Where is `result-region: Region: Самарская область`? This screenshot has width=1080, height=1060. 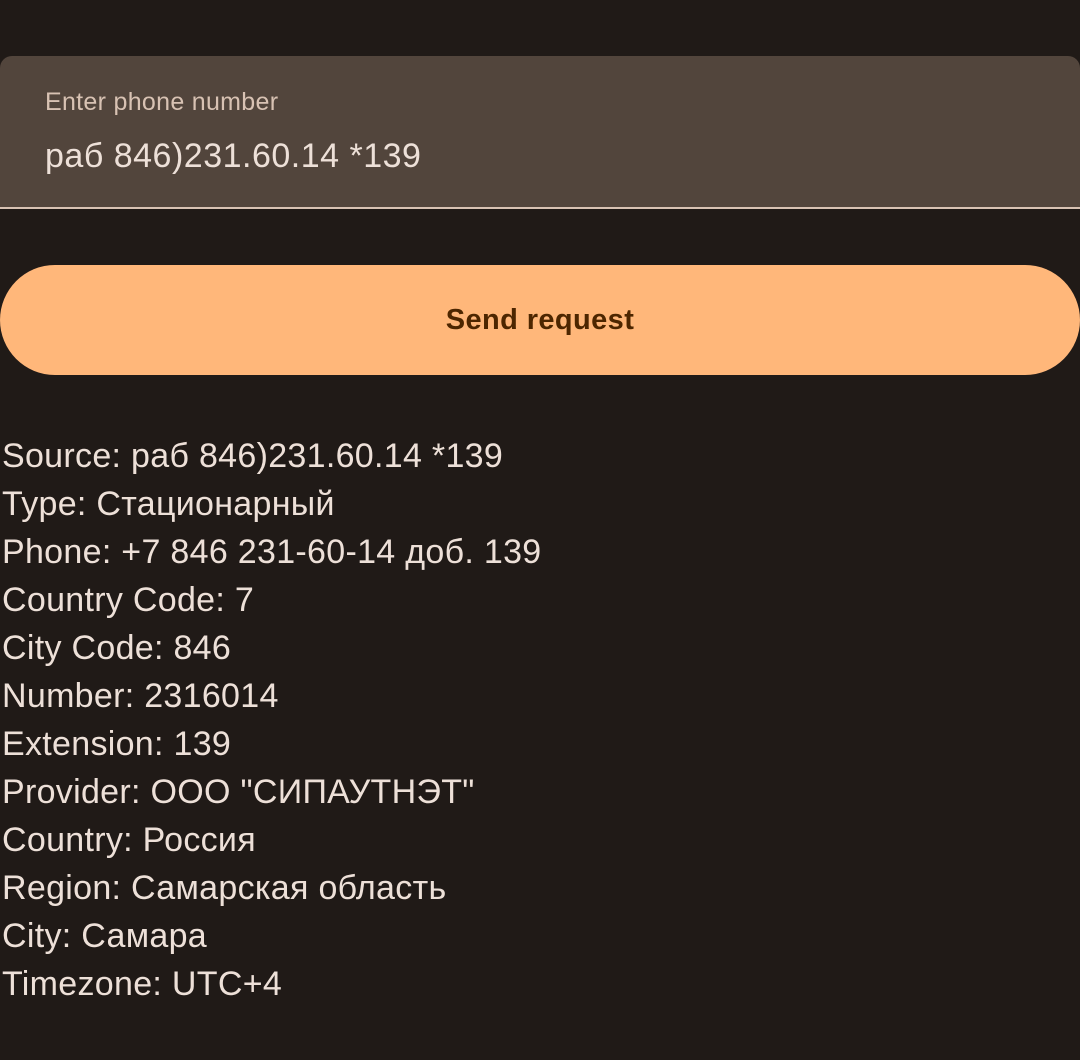 result-region: Region: Самарская область is located at coordinates (224, 888).